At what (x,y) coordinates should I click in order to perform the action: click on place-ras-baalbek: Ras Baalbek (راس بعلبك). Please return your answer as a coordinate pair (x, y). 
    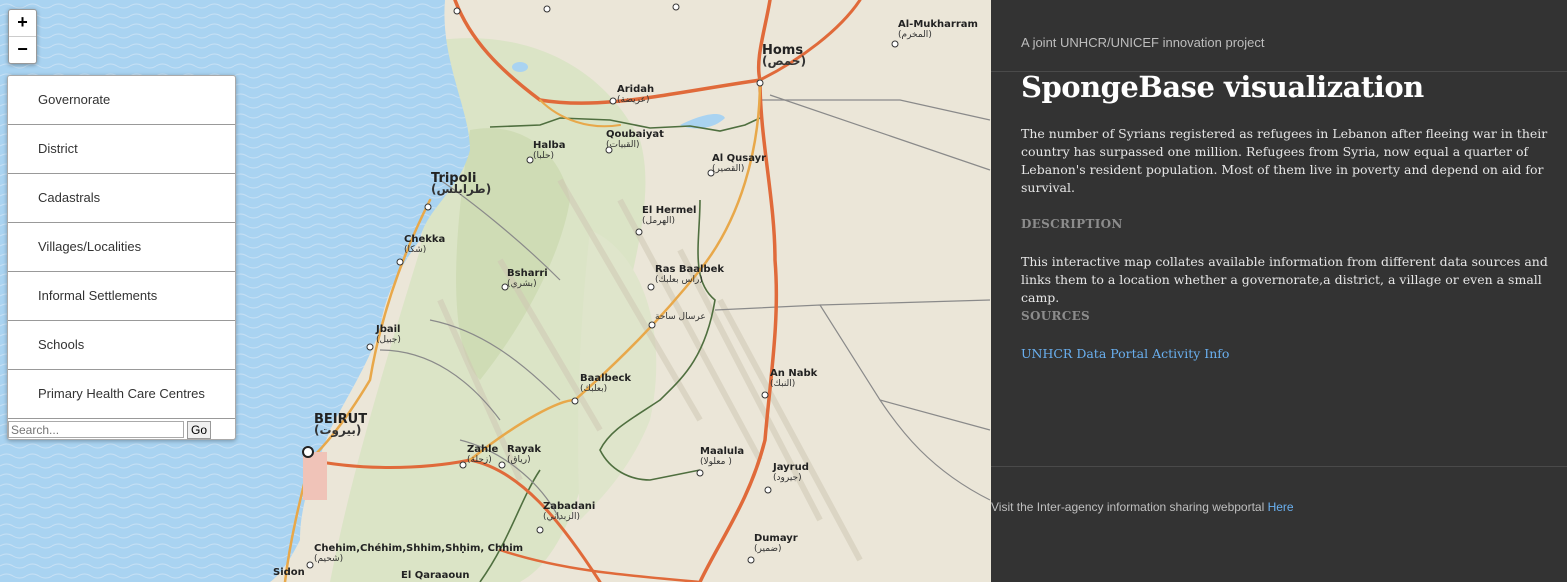
    Looking at the image, I should click on (689, 275).